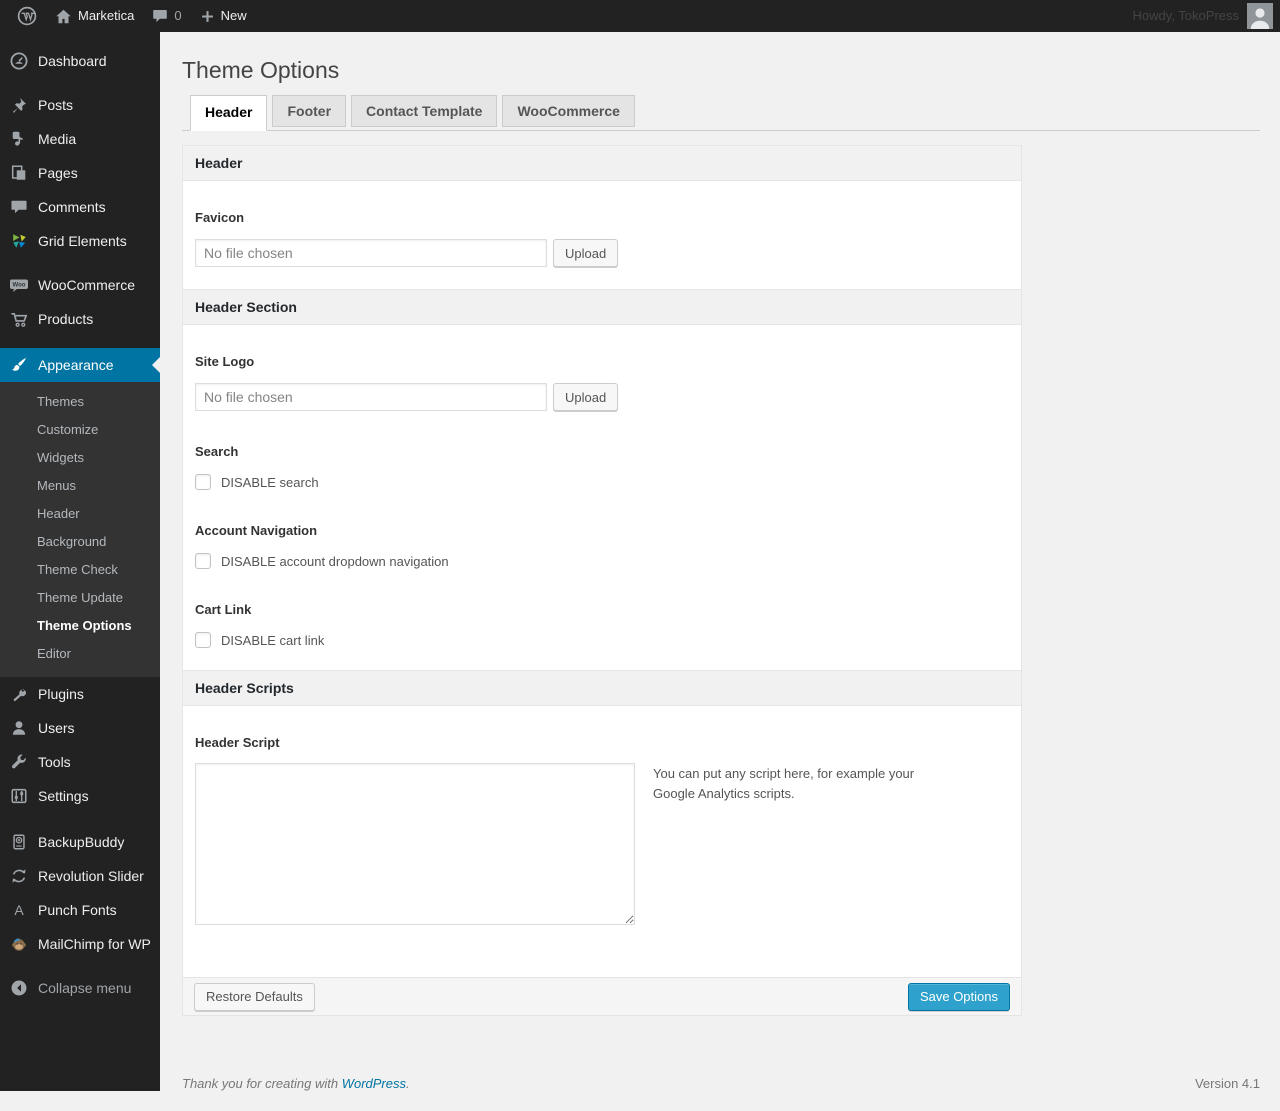 This screenshot has height=1111, width=1280. What do you see at coordinates (56, 105) in the screenshot?
I see `sidebar-item-label: Posts` at bounding box center [56, 105].